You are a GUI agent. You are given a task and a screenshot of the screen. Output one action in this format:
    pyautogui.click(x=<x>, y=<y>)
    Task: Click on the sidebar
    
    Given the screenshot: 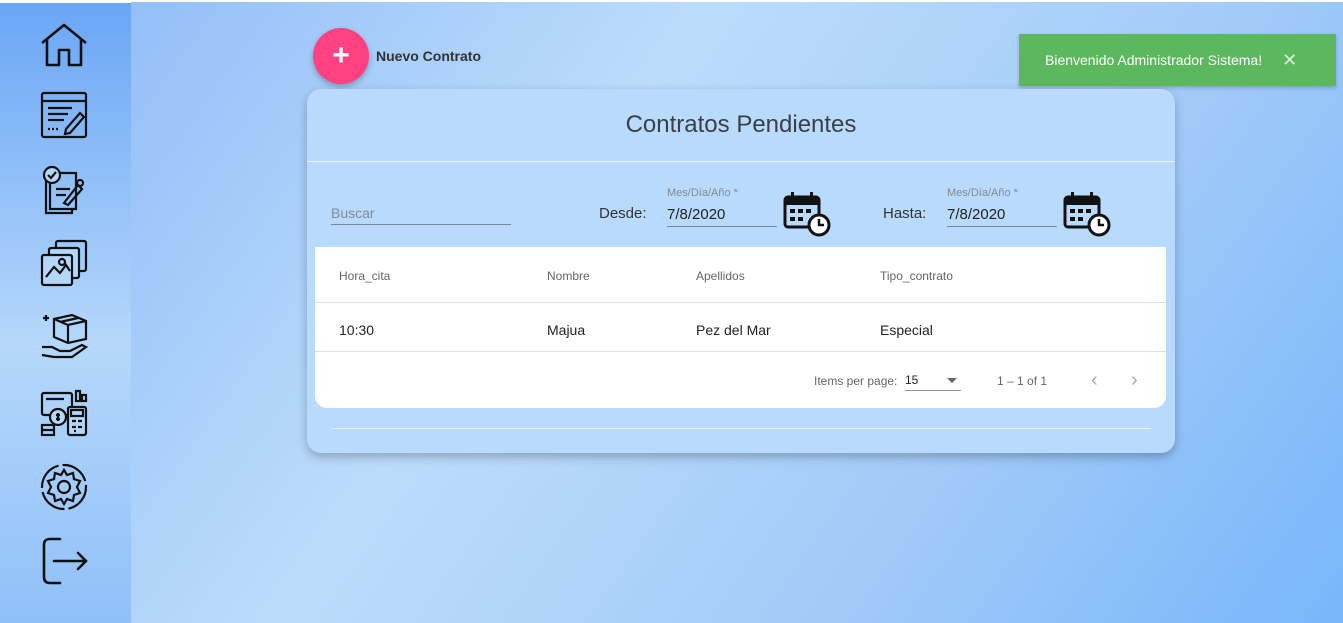 What is the action you would take?
    pyautogui.click(x=65, y=311)
    